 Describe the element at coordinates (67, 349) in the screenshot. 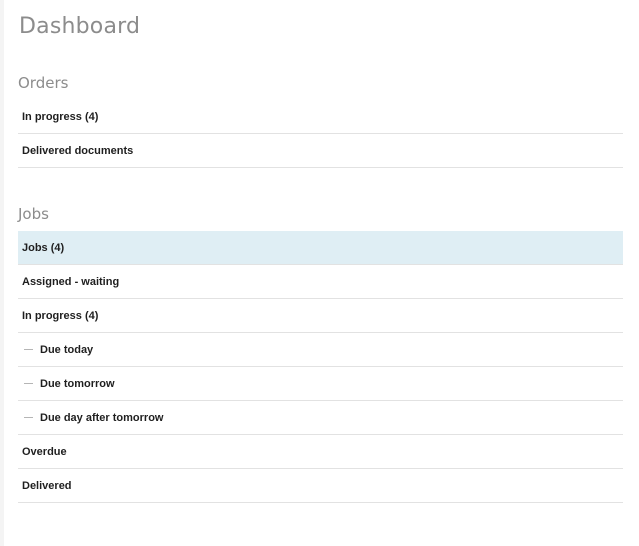

I see `list-item-label: Due today` at that location.